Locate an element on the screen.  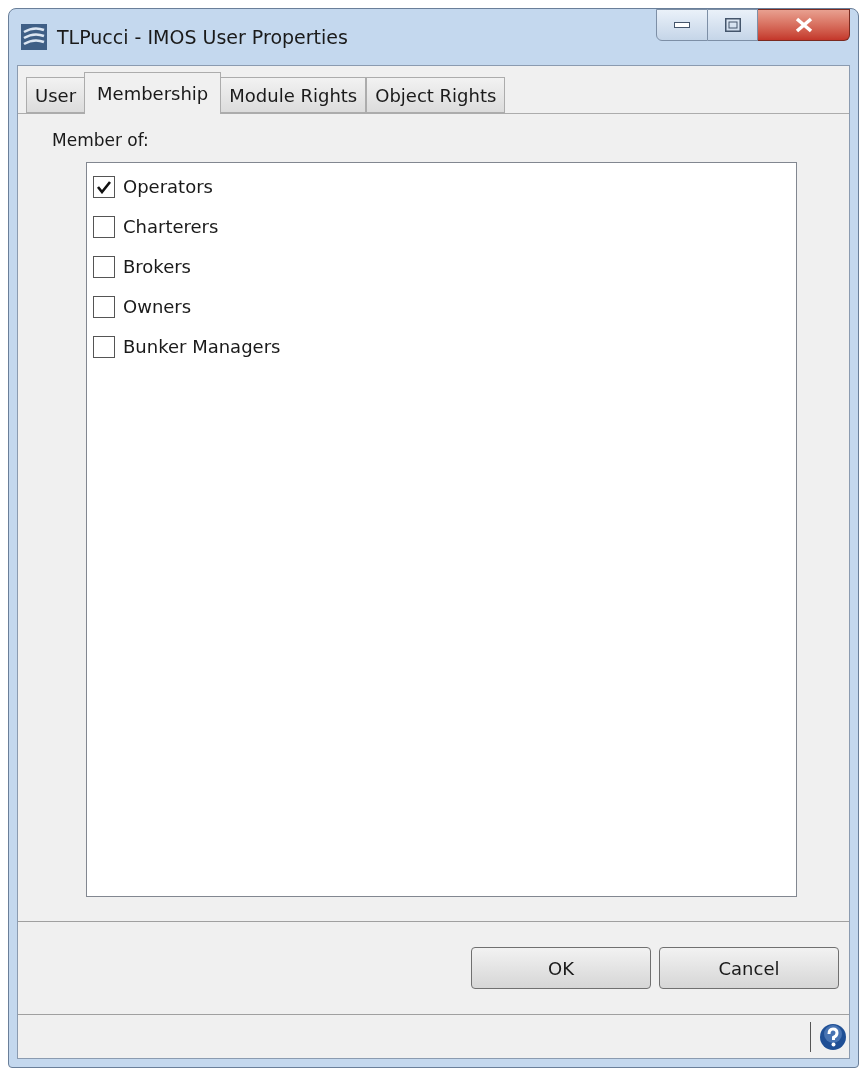
maximize-button is located at coordinates (733, 25).